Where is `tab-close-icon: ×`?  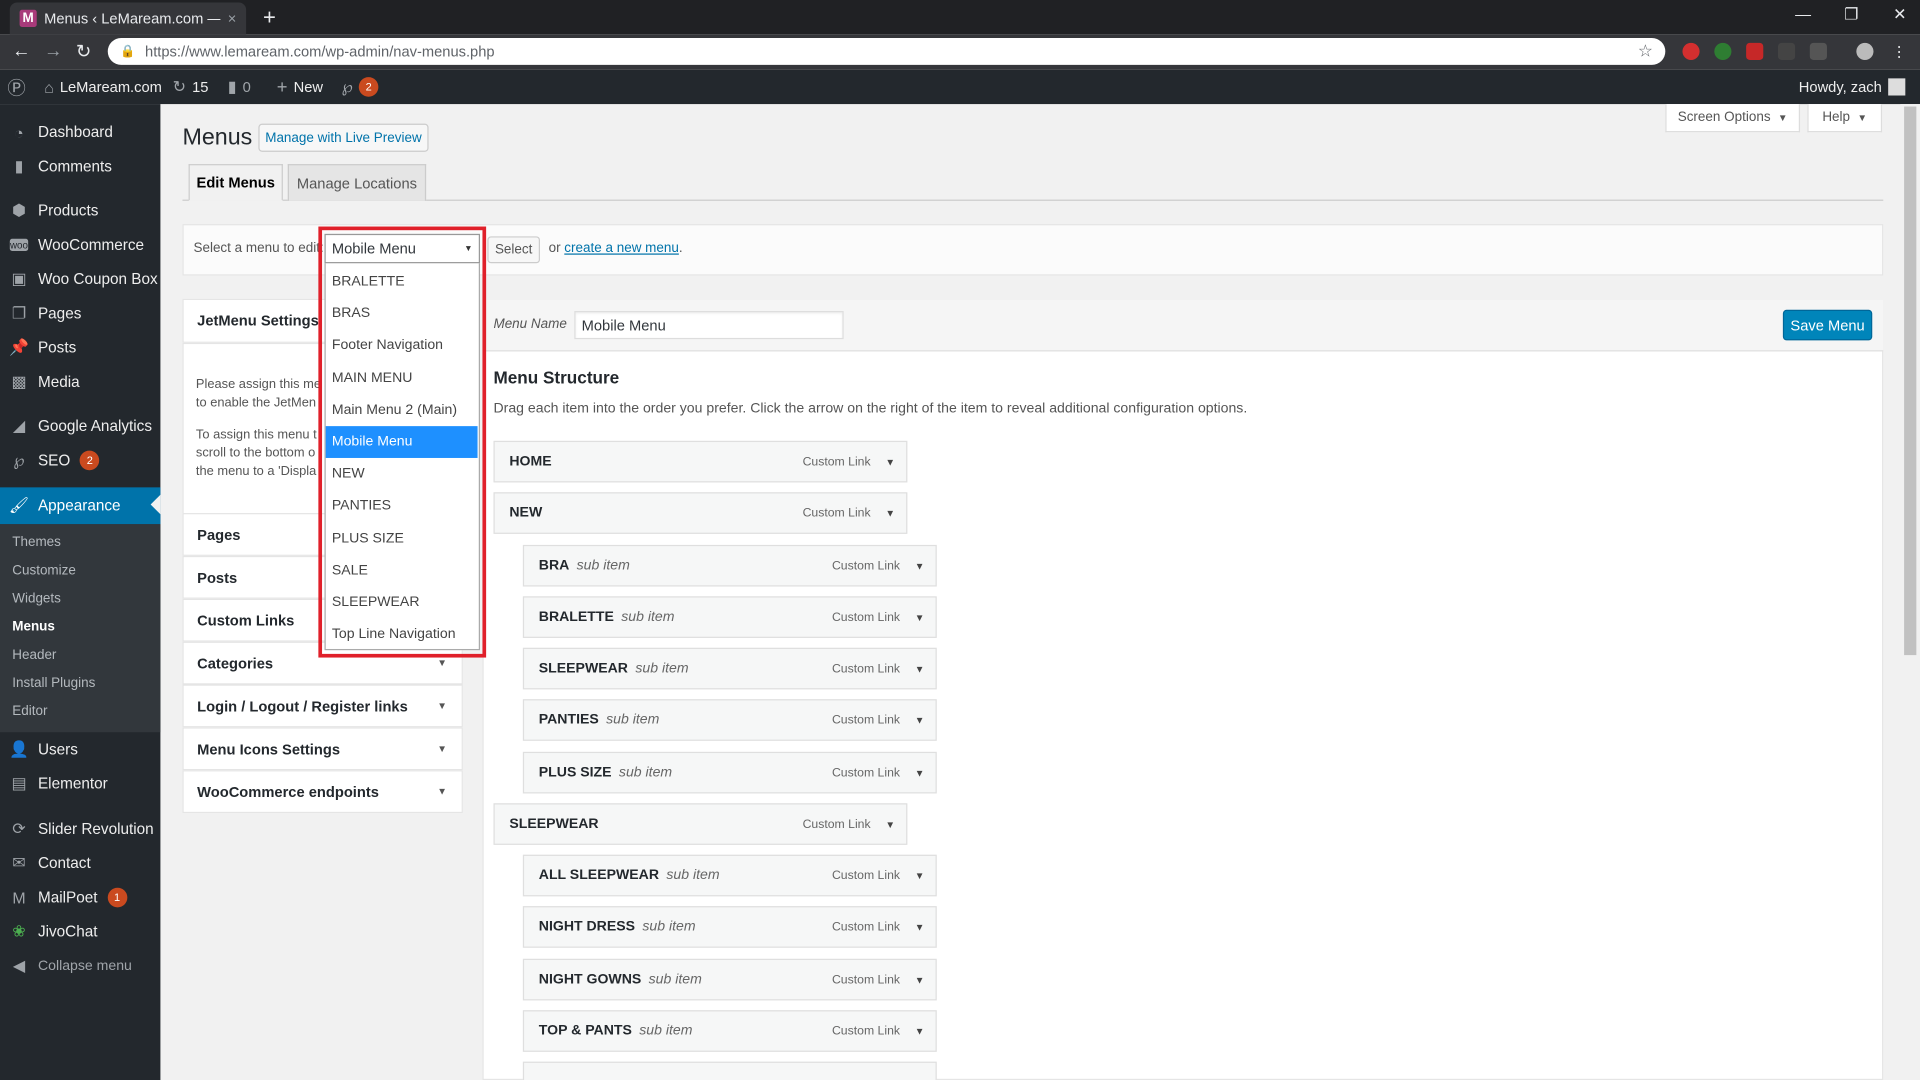
tab-close-icon: × is located at coordinates (232, 18).